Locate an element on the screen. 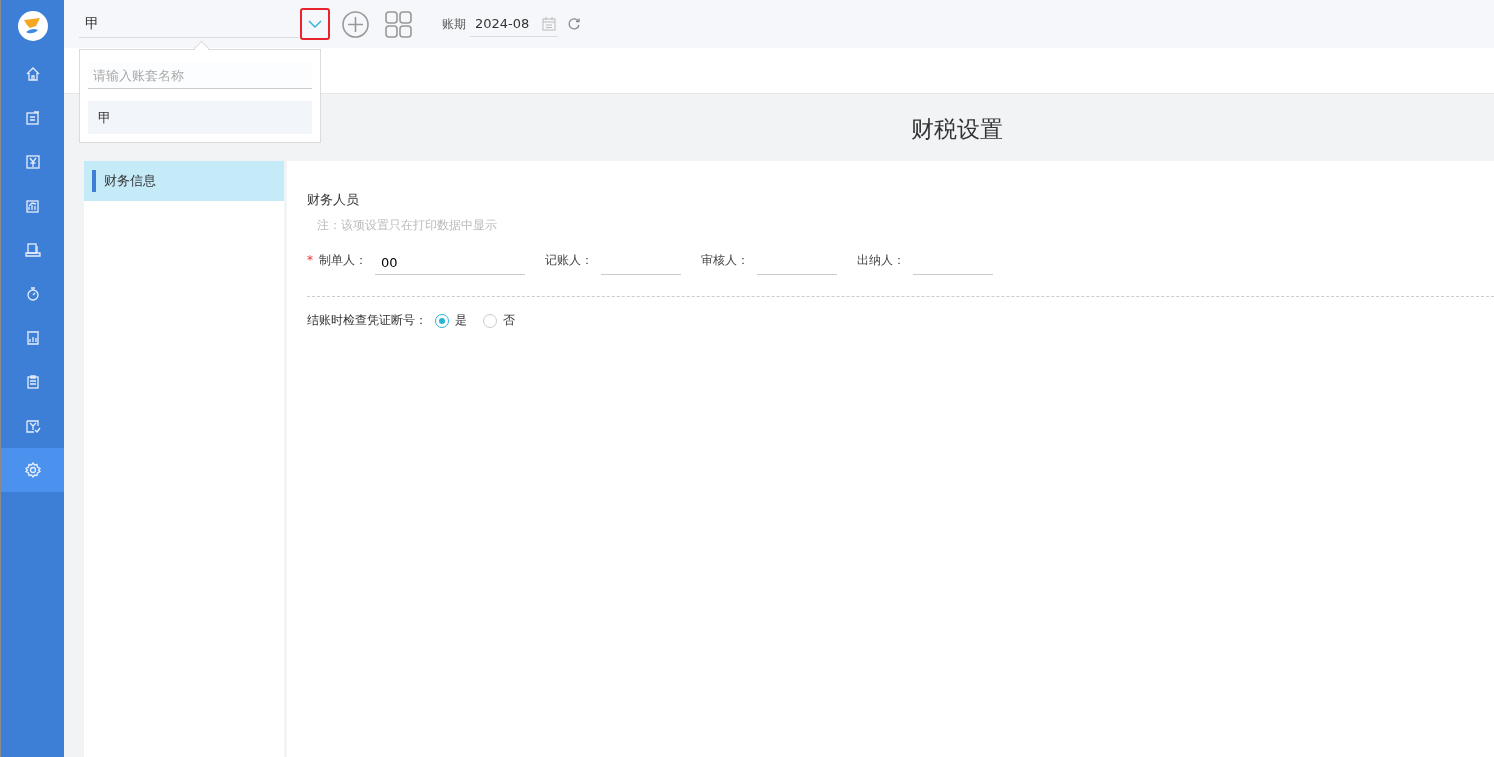 The height and width of the screenshot is (757, 1494). grid-icon is located at coordinates (398, 24).